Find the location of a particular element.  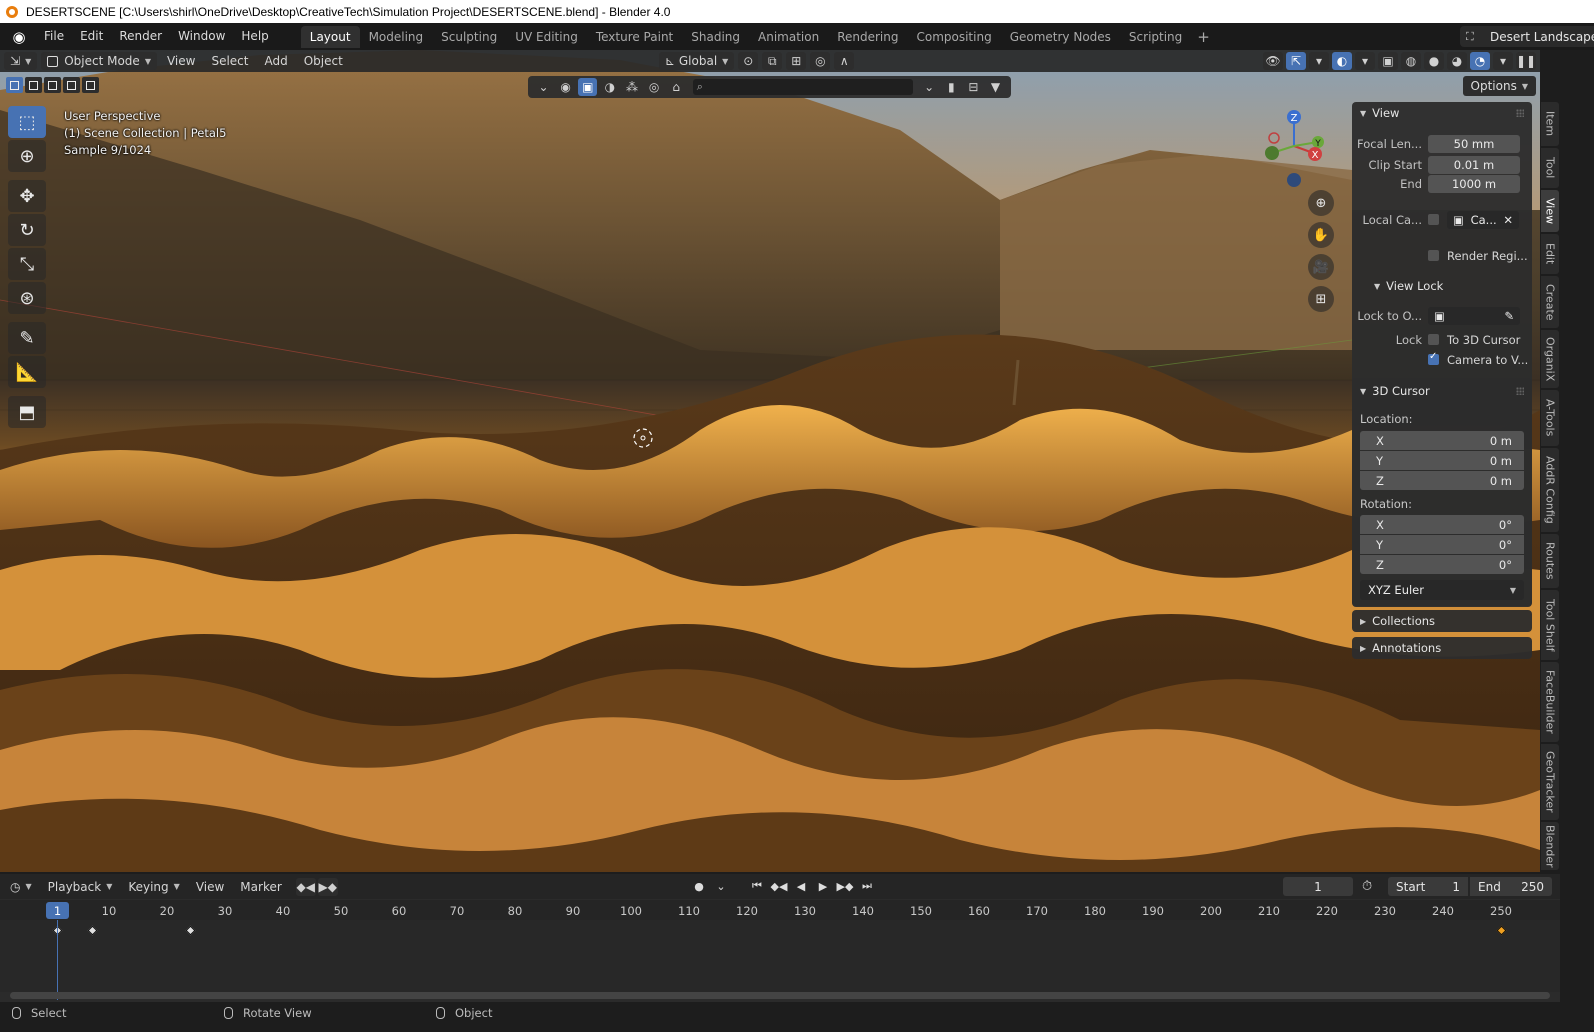

record-options-icon: ⌄ is located at coordinates (721, 886).